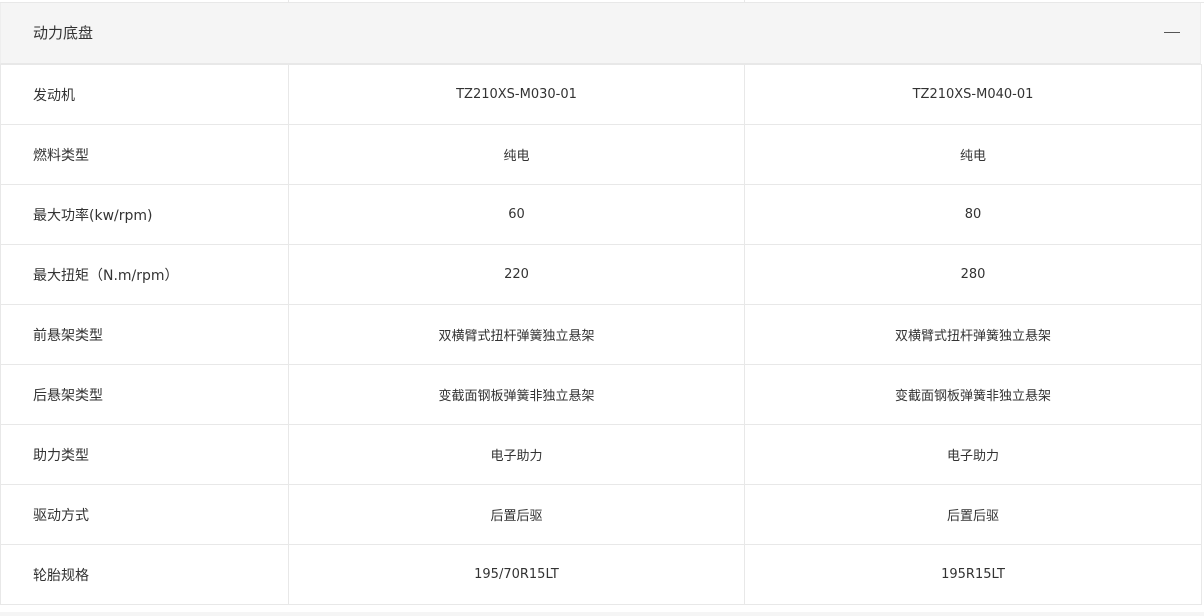 Image resolution: width=1204 pixels, height=616 pixels. What do you see at coordinates (63, 33) in the screenshot?
I see `section-title: 动力底盘` at bounding box center [63, 33].